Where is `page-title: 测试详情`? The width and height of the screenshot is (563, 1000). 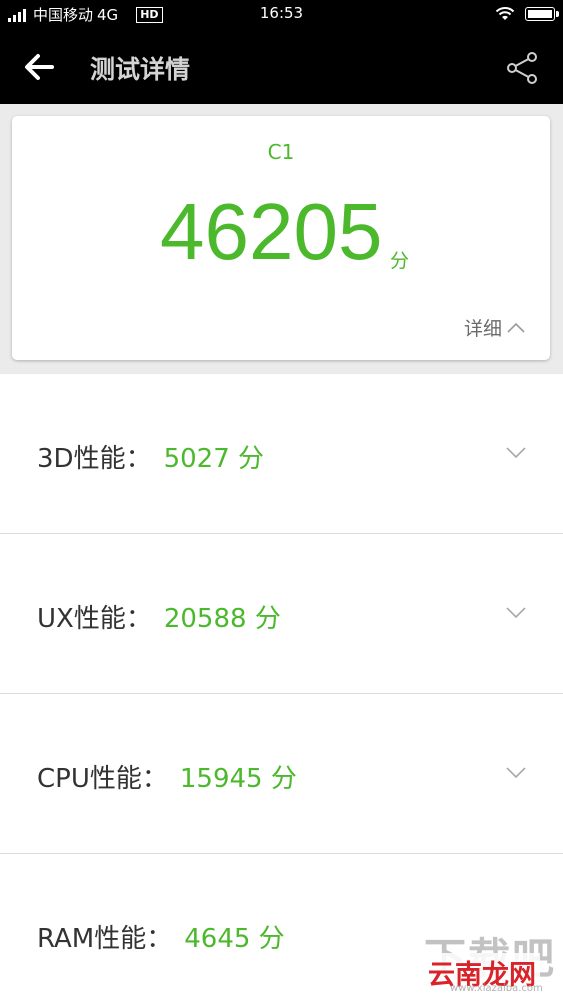 page-title: 测试详情 is located at coordinates (140, 69).